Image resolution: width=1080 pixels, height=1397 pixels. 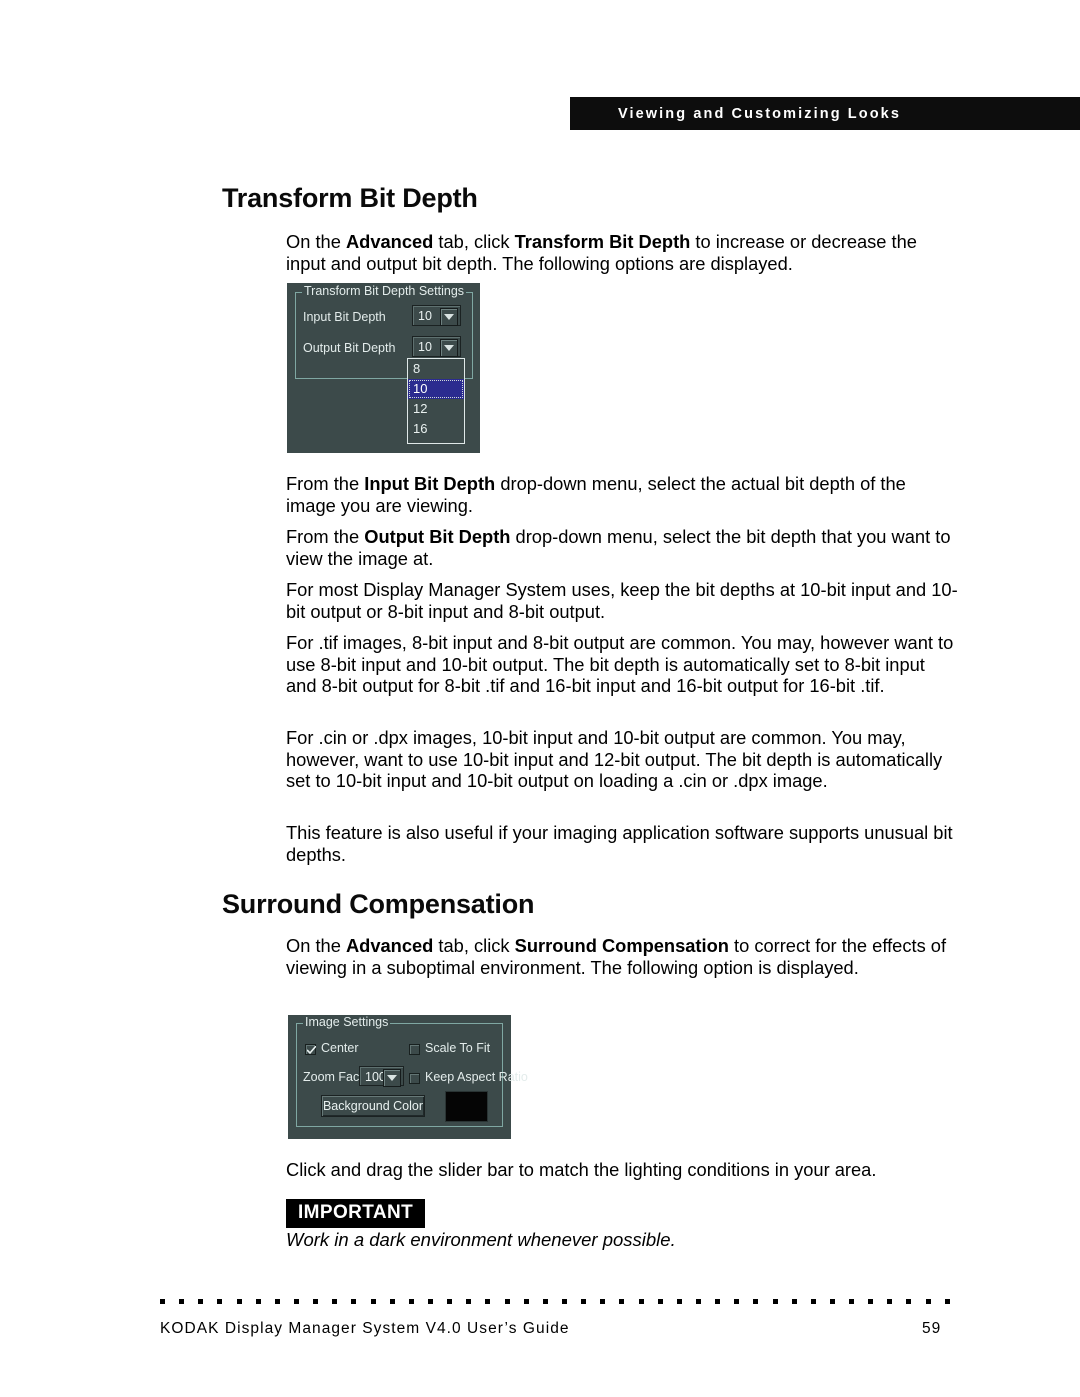 I want to click on combo-input-bit-depth-value: 10, so click(x=425, y=316).